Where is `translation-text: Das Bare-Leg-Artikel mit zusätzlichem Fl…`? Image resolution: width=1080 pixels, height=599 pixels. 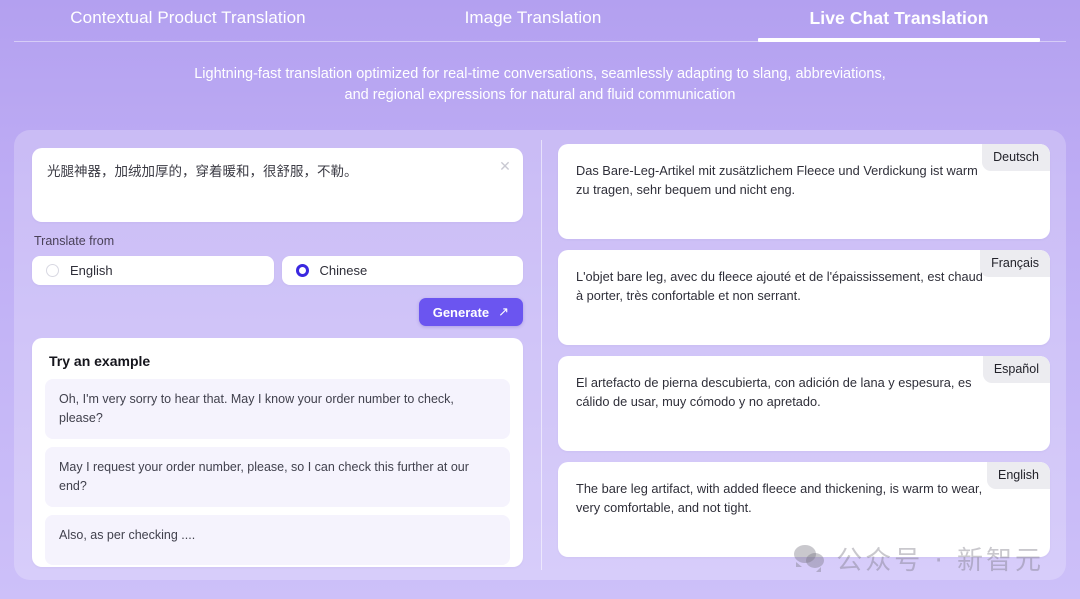 translation-text: Das Bare-Leg-Artikel mit zusätzlichem Fl… is located at coordinates (777, 180).